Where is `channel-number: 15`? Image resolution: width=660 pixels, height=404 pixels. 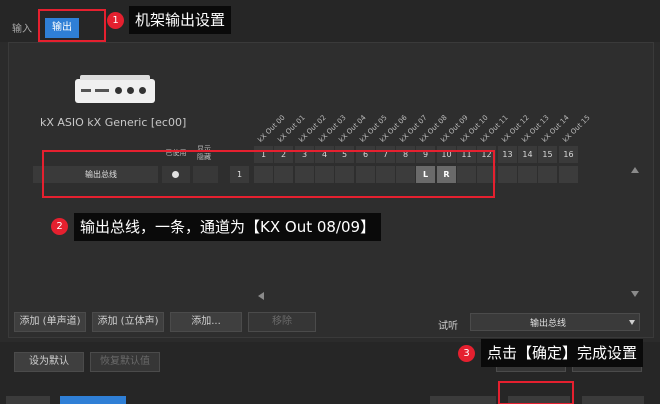 channel-number: 15 is located at coordinates (547, 154).